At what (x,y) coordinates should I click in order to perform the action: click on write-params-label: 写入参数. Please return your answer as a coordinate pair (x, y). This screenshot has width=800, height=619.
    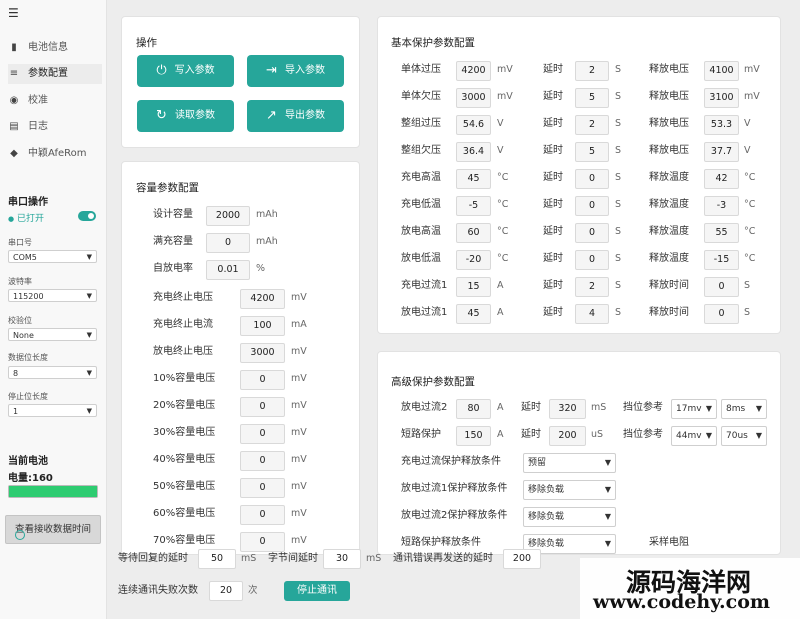
    Looking at the image, I should click on (194, 70).